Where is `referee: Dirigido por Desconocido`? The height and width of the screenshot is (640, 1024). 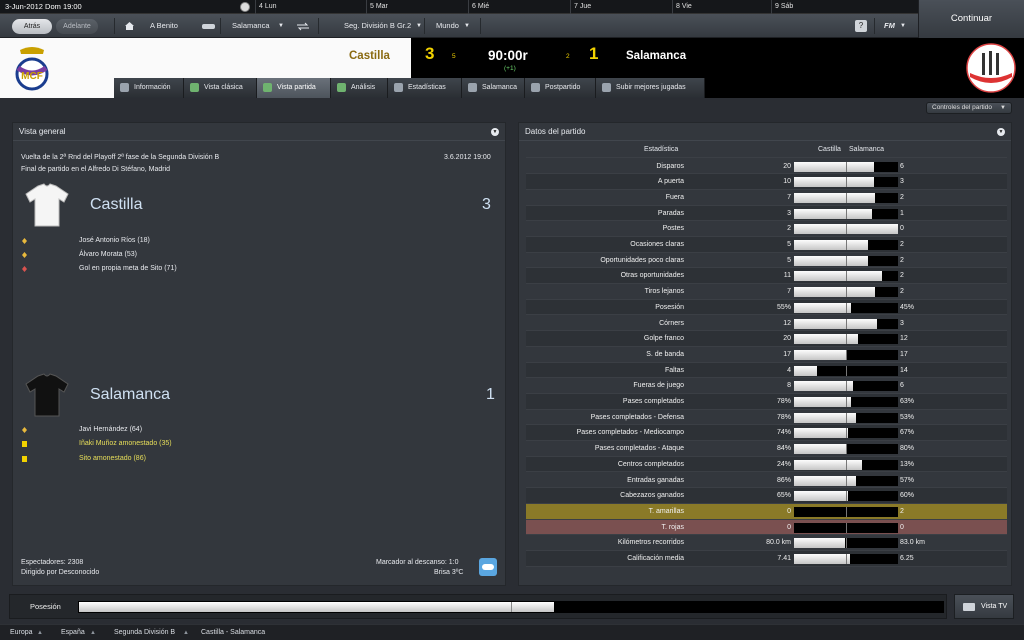 referee: Dirigido por Desconocido is located at coordinates (60, 572).